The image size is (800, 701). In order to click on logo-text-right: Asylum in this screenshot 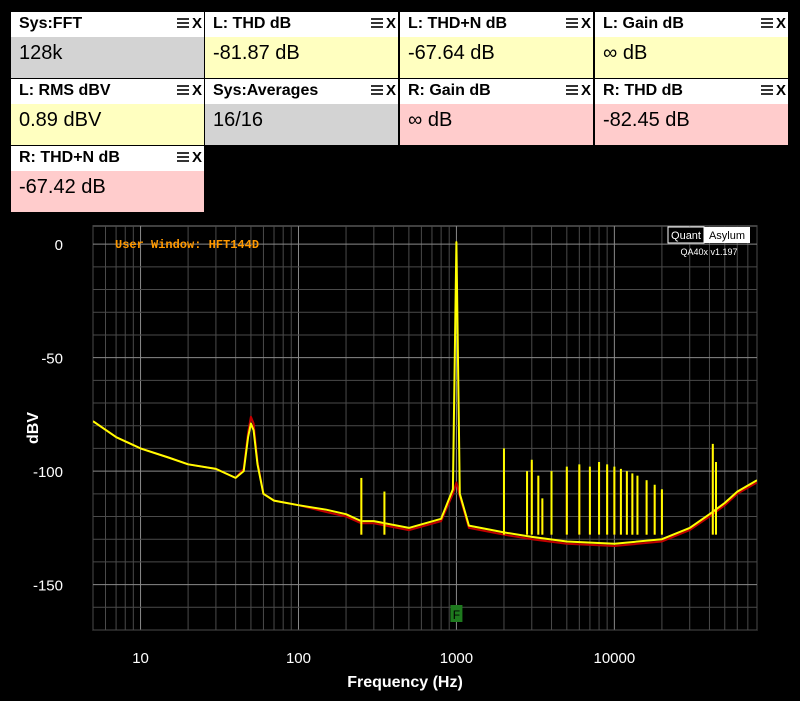, I will do `click(727, 236)`.